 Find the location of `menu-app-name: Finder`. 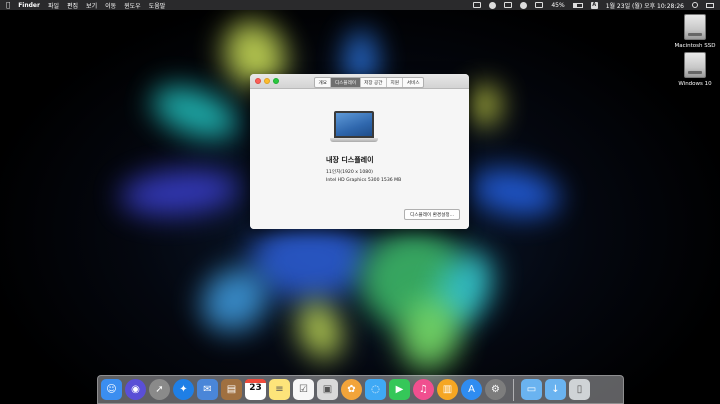

menu-app-name: Finder is located at coordinates (29, 5).